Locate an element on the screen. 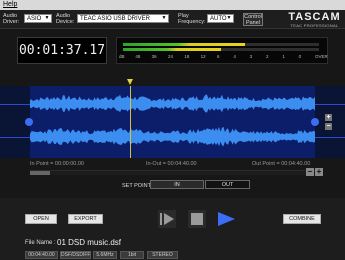 The image size is (345, 260). set-point-label: SET POINT is located at coordinates (136, 186).